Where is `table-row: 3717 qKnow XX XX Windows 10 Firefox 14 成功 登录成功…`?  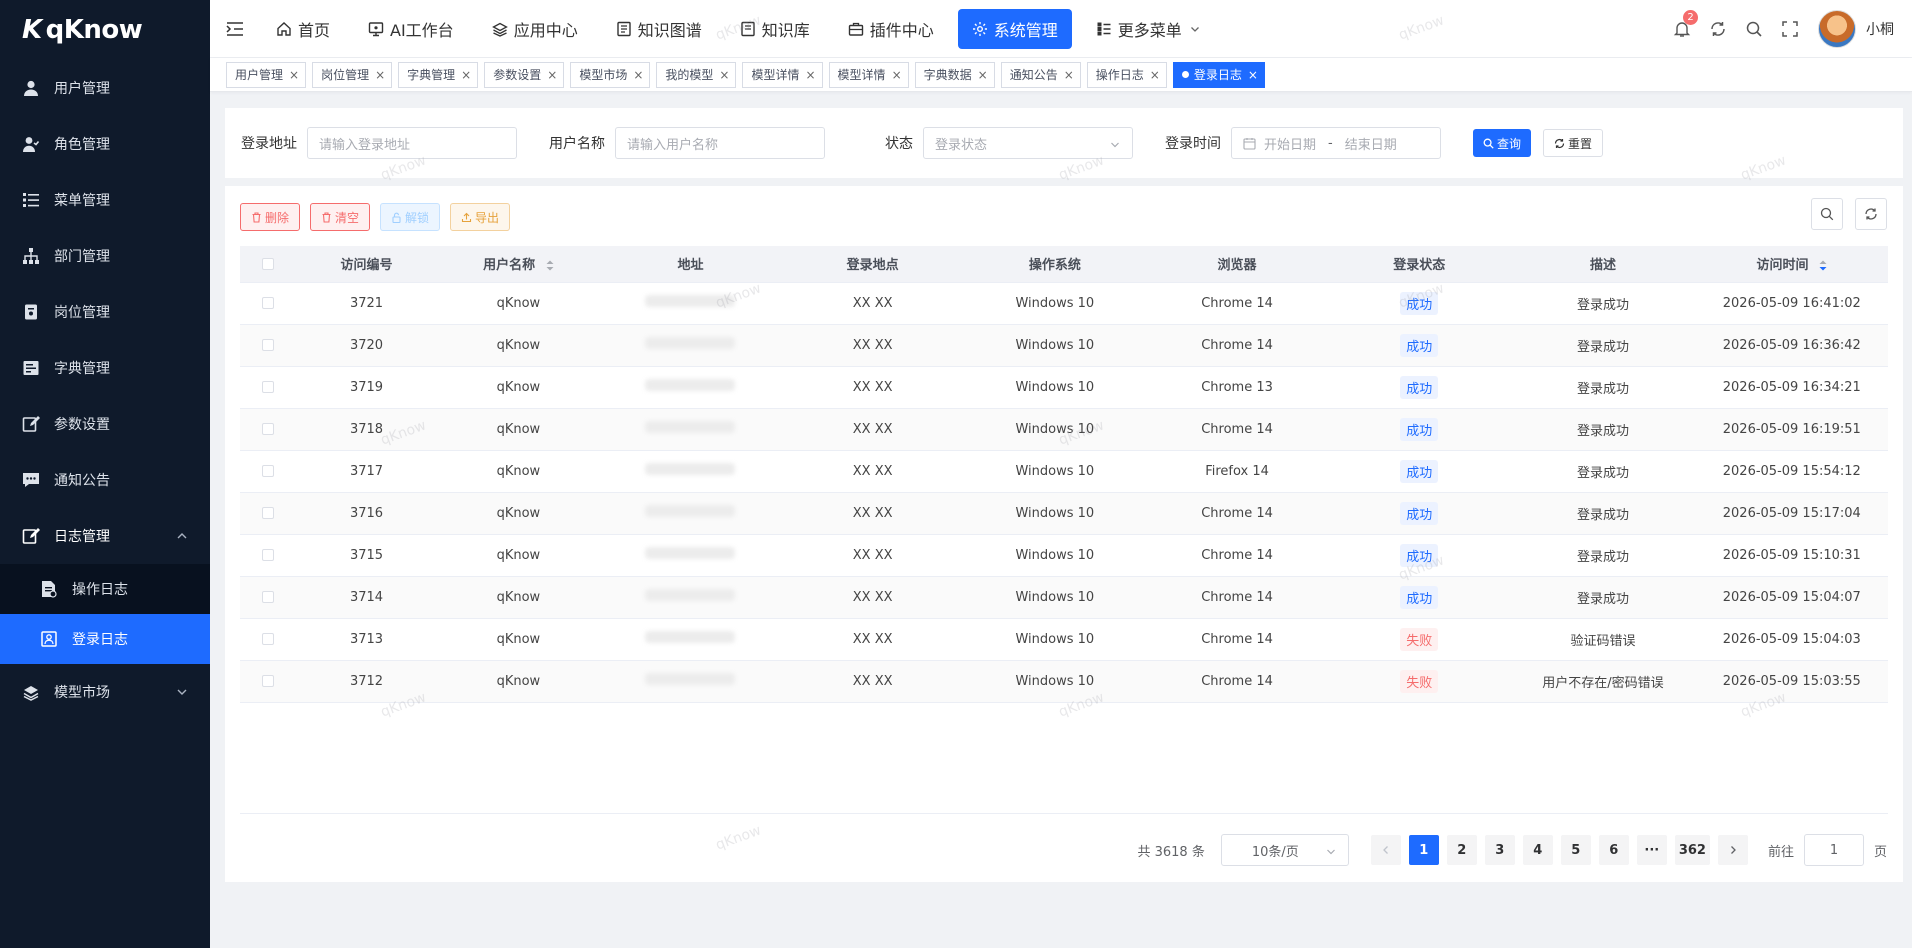
table-row: 3717 qKnow XX XX Windows 10 Firefox 14 成功 登录成功… is located at coordinates (1064, 471).